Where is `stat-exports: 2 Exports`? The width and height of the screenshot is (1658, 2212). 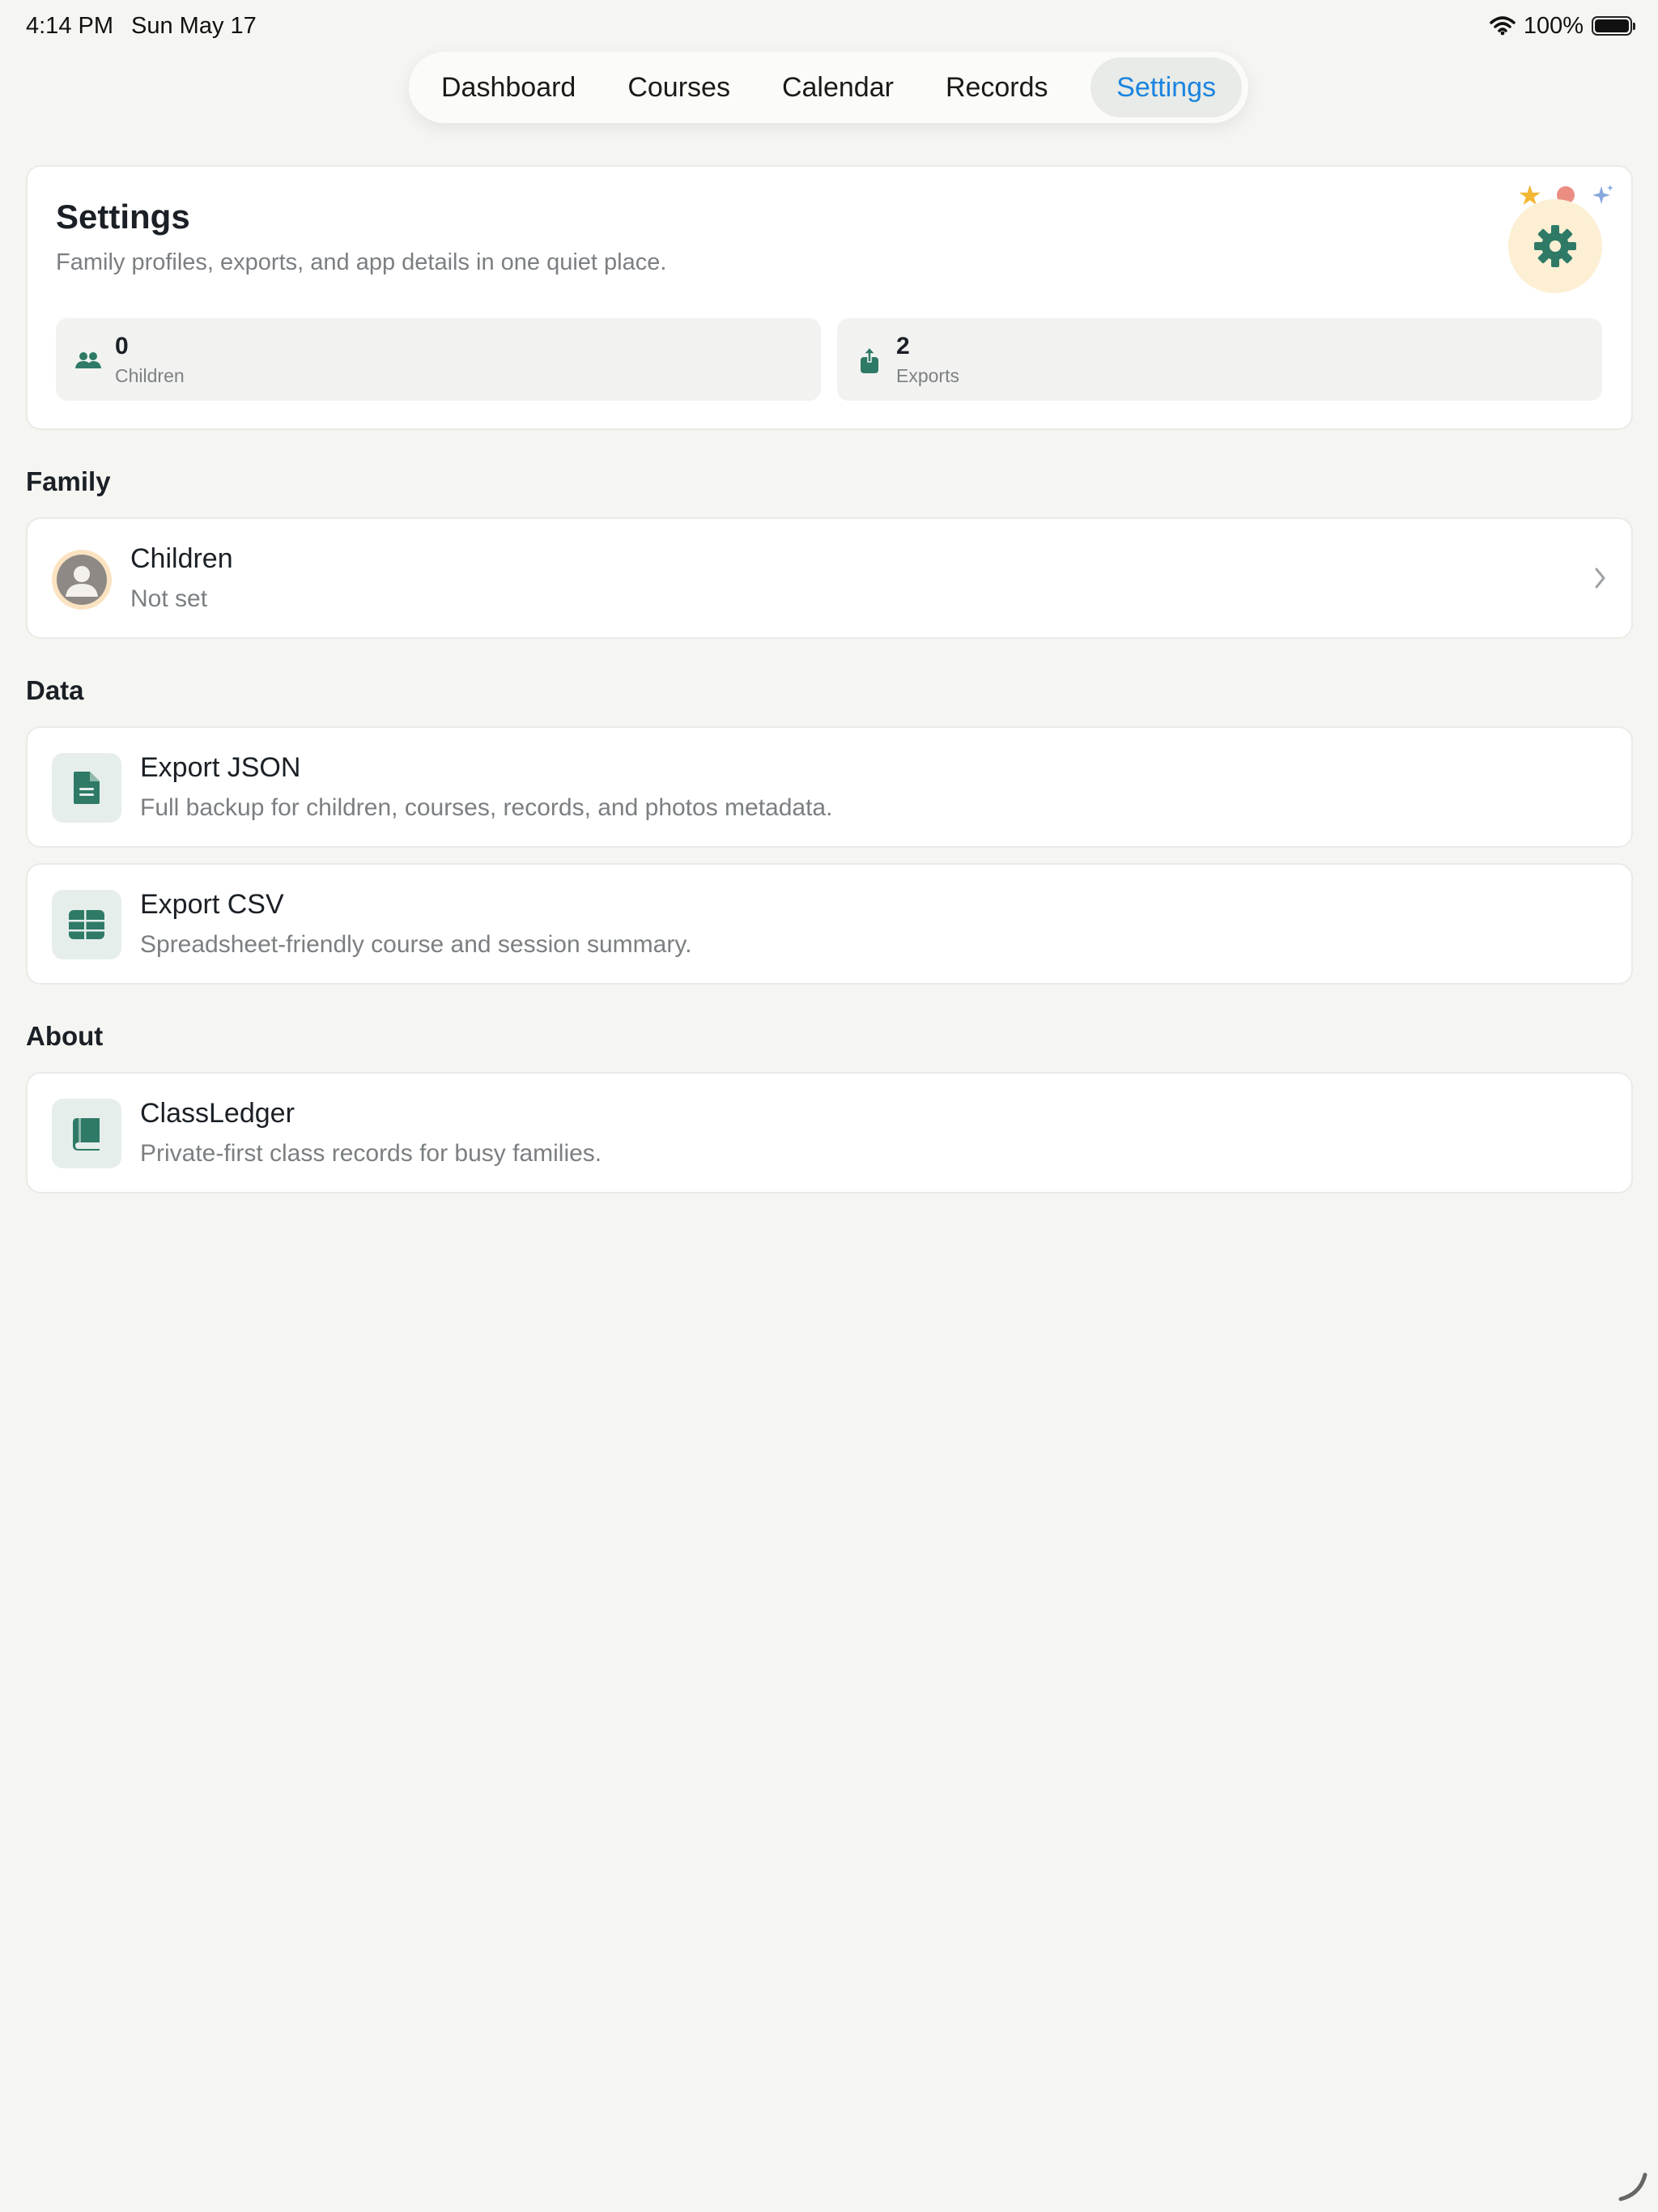
stat-exports: 2 Exports is located at coordinates (1219, 360).